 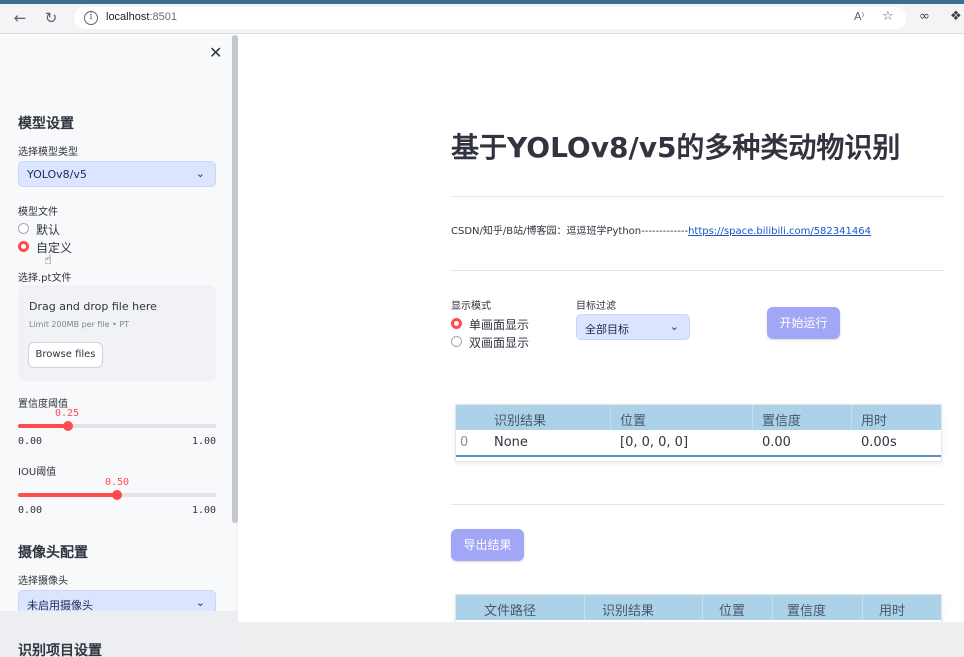 I want to click on table-cell: 0.00s, so click(x=879, y=442).